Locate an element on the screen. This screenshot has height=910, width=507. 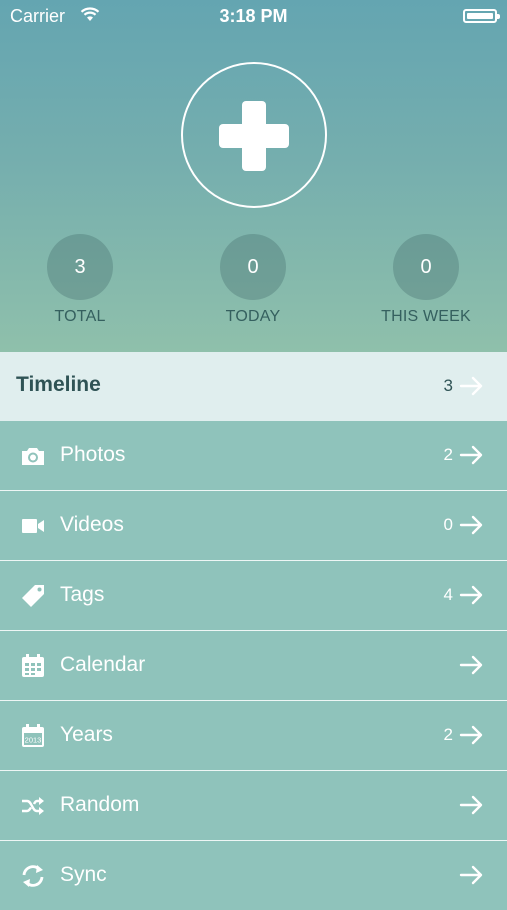
shuffle-icon is located at coordinates (33, 806).